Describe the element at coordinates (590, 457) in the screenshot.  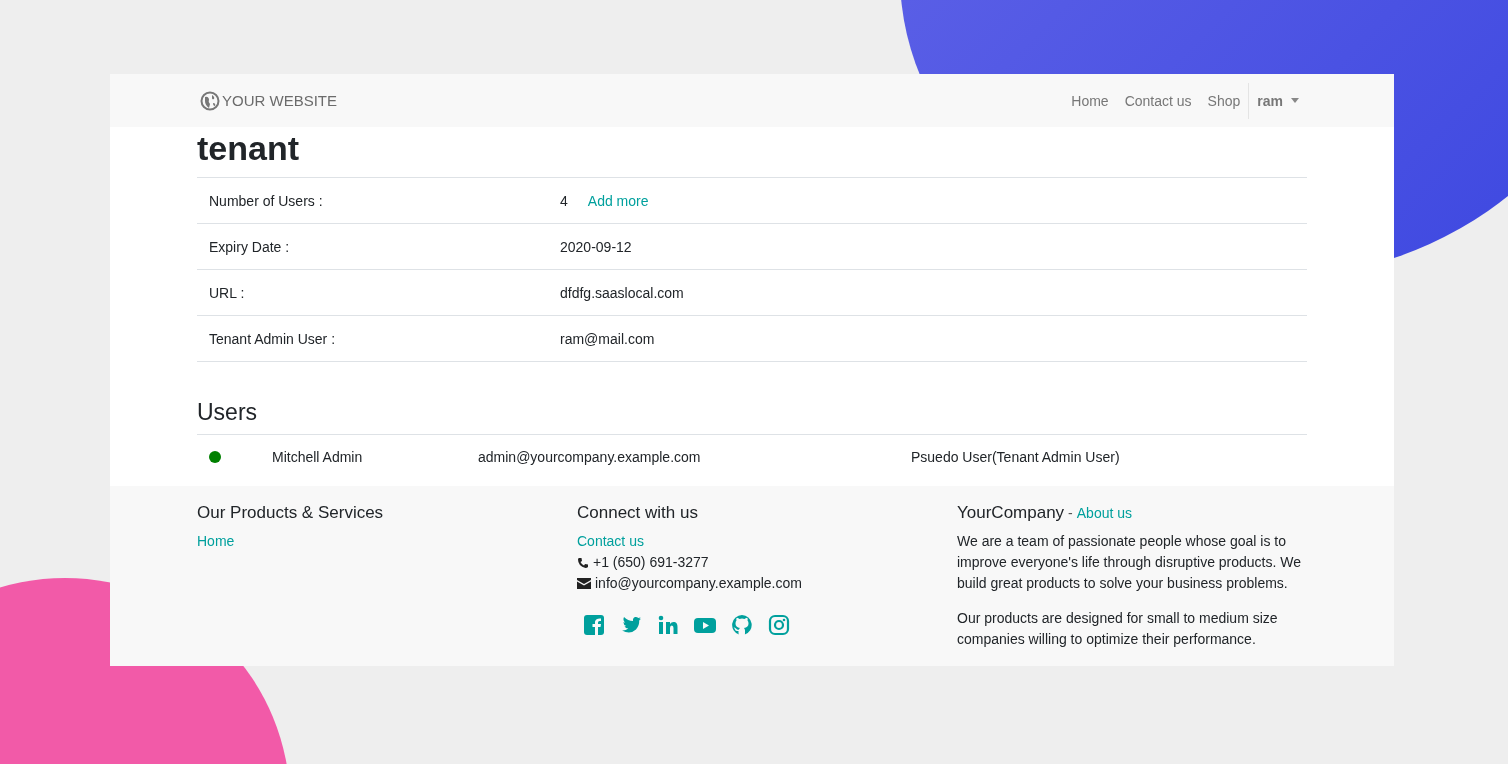
I see `user-email: admin@yourcompany.example.com` at that location.